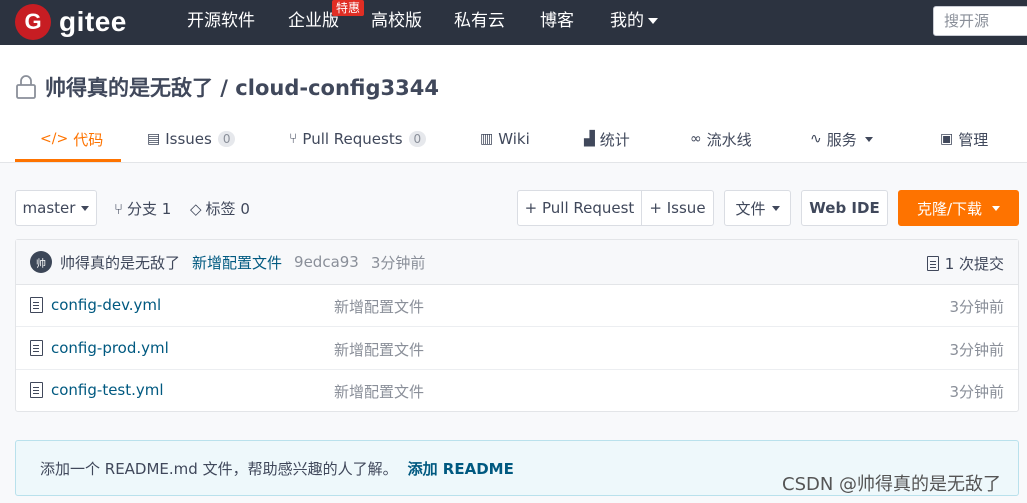 The image size is (1027, 503). What do you see at coordinates (461, 468) in the screenshot?
I see `add-readme-link: 添加 README` at bounding box center [461, 468].